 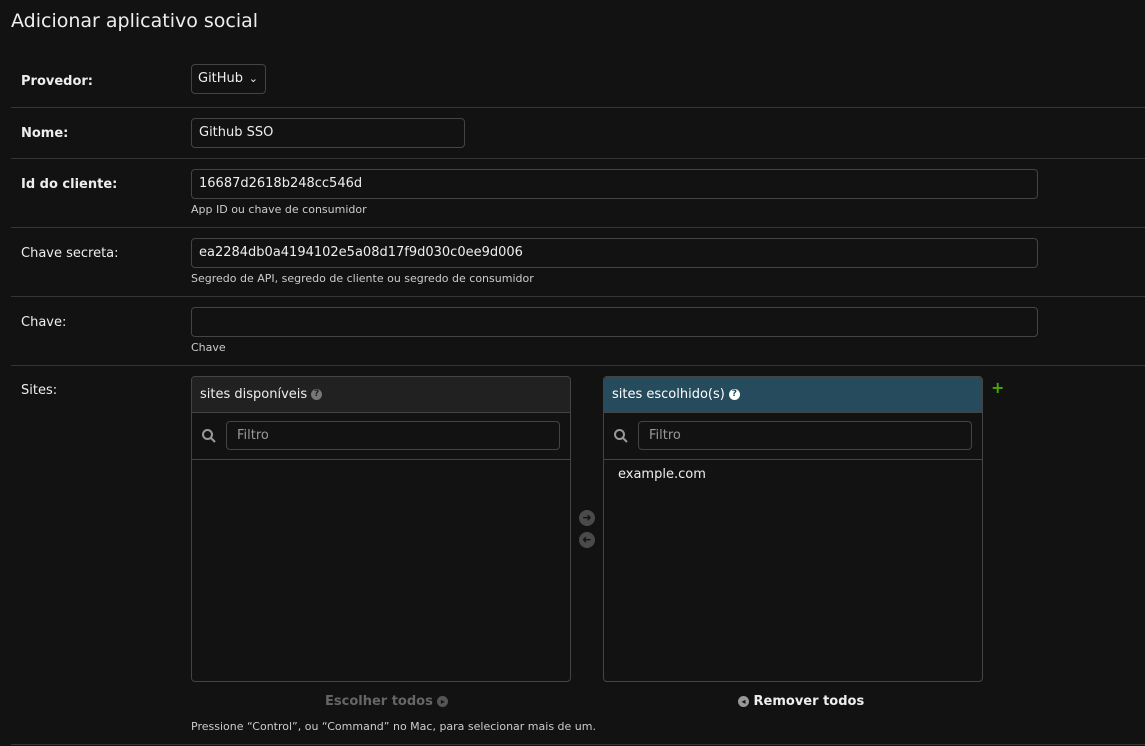 What do you see at coordinates (793, 529) in the screenshot?
I see `sites-chosen-box: sites escolhido(s)? Filtro example.com` at bounding box center [793, 529].